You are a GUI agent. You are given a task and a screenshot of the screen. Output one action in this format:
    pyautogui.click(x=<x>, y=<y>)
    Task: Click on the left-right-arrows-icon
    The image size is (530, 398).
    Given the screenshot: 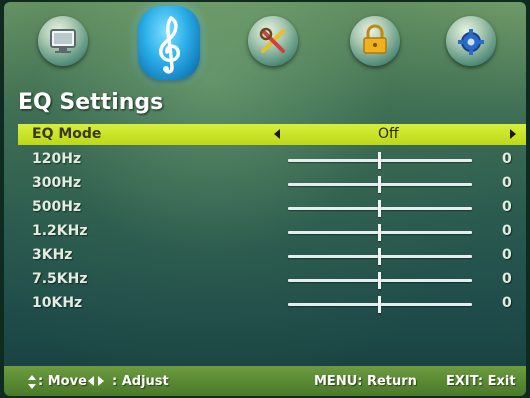 What is the action you would take?
    pyautogui.click(x=98, y=381)
    